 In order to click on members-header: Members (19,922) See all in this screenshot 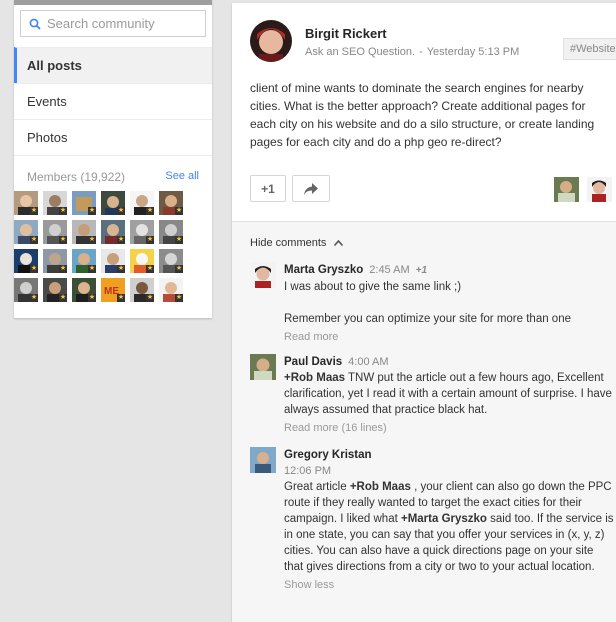, I will do `click(113, 169)`.